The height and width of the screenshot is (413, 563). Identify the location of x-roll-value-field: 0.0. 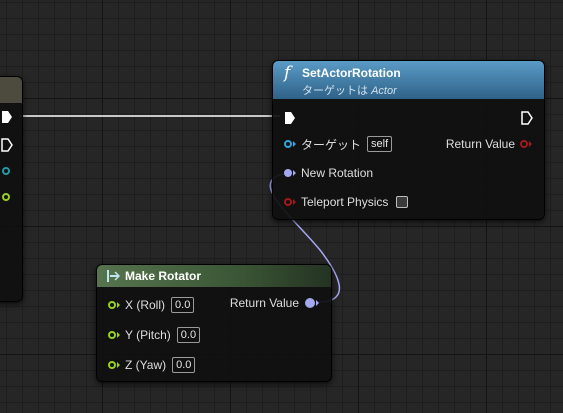
(183, 305).